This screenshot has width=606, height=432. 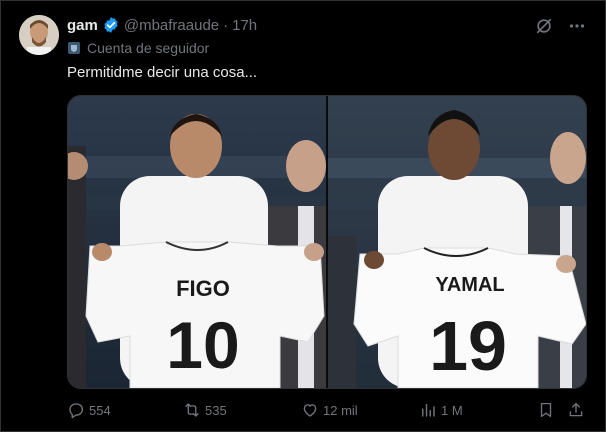 What do you see at coordinates (469, 285) in the screenshot?
I see `right-jersey-name: YAMAL` at bounding box center [469, 285].